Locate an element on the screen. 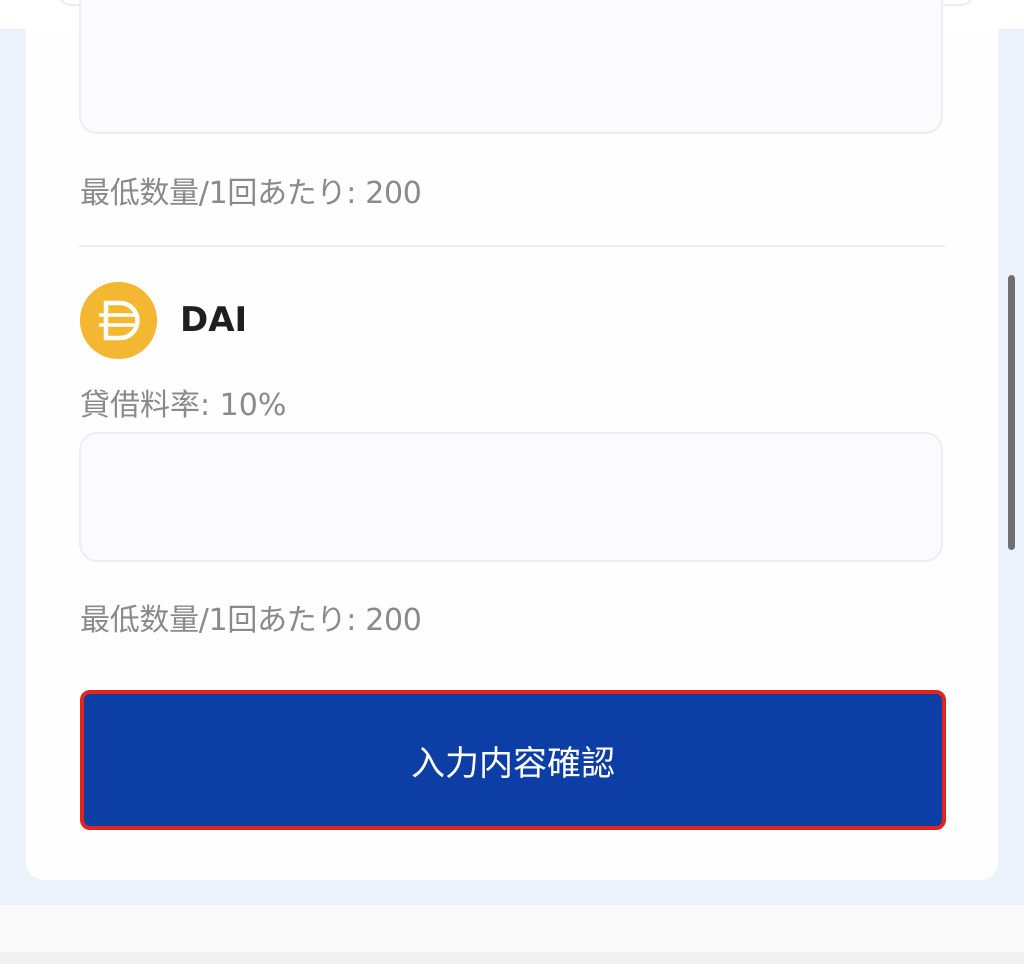 The image size is (1024, 964). bottom-shade is located at coordinates (512, 958).